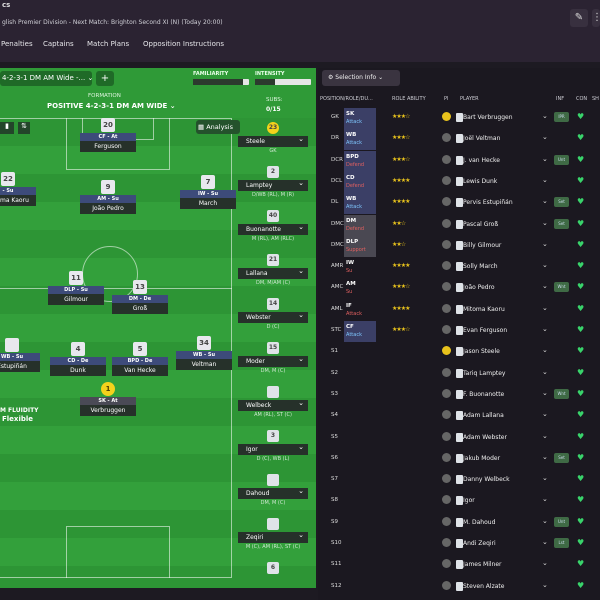  I want to click on sub-slot: 14WebsterD (C), so click(273, 314).